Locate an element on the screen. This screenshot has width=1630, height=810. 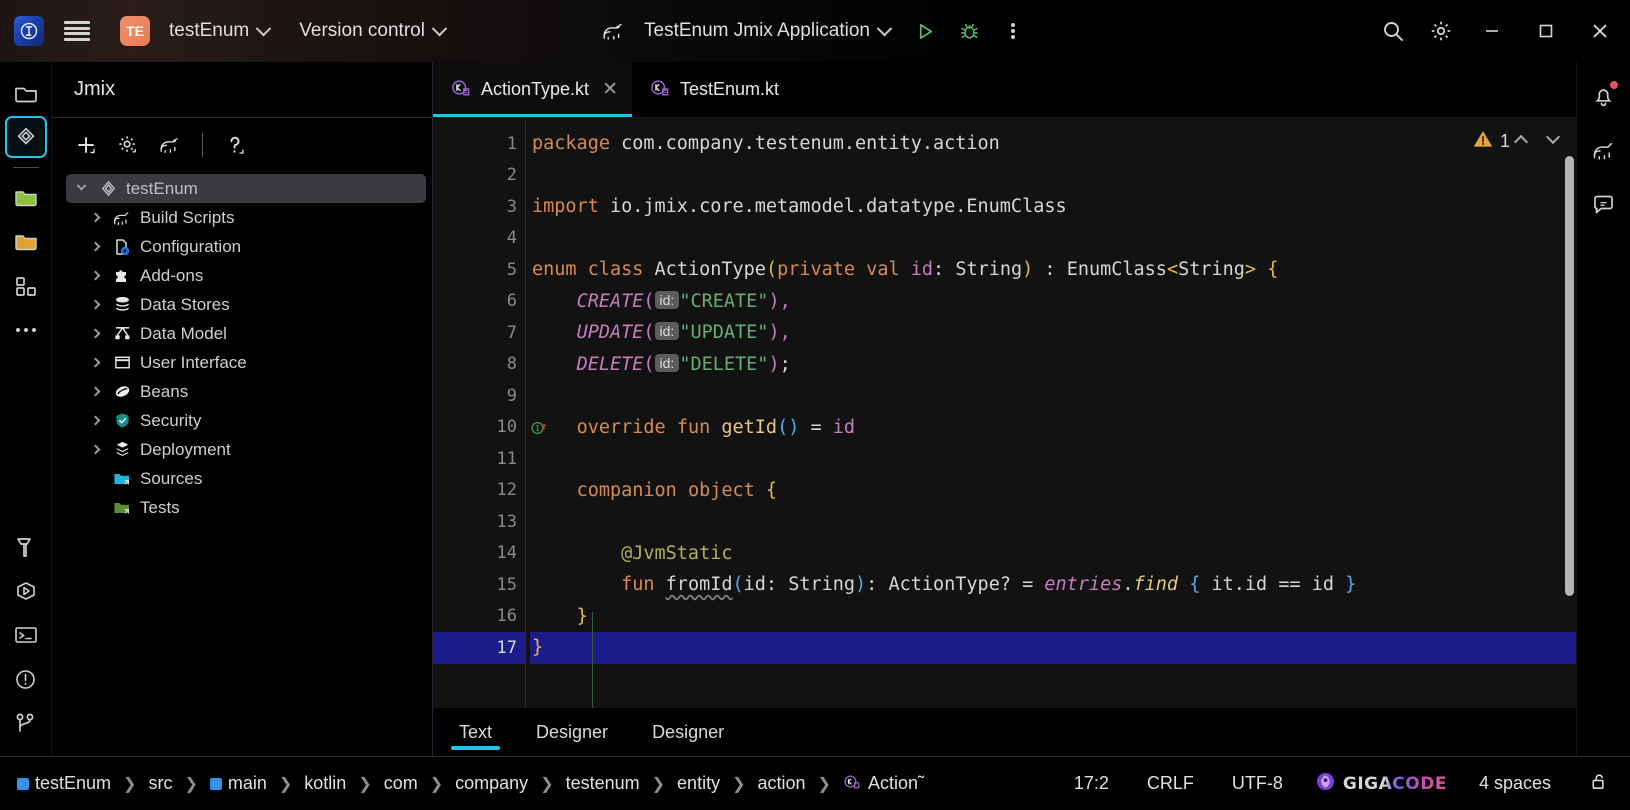
editor-tab-label: ActionType.kt is located at coordinates (535, 89).